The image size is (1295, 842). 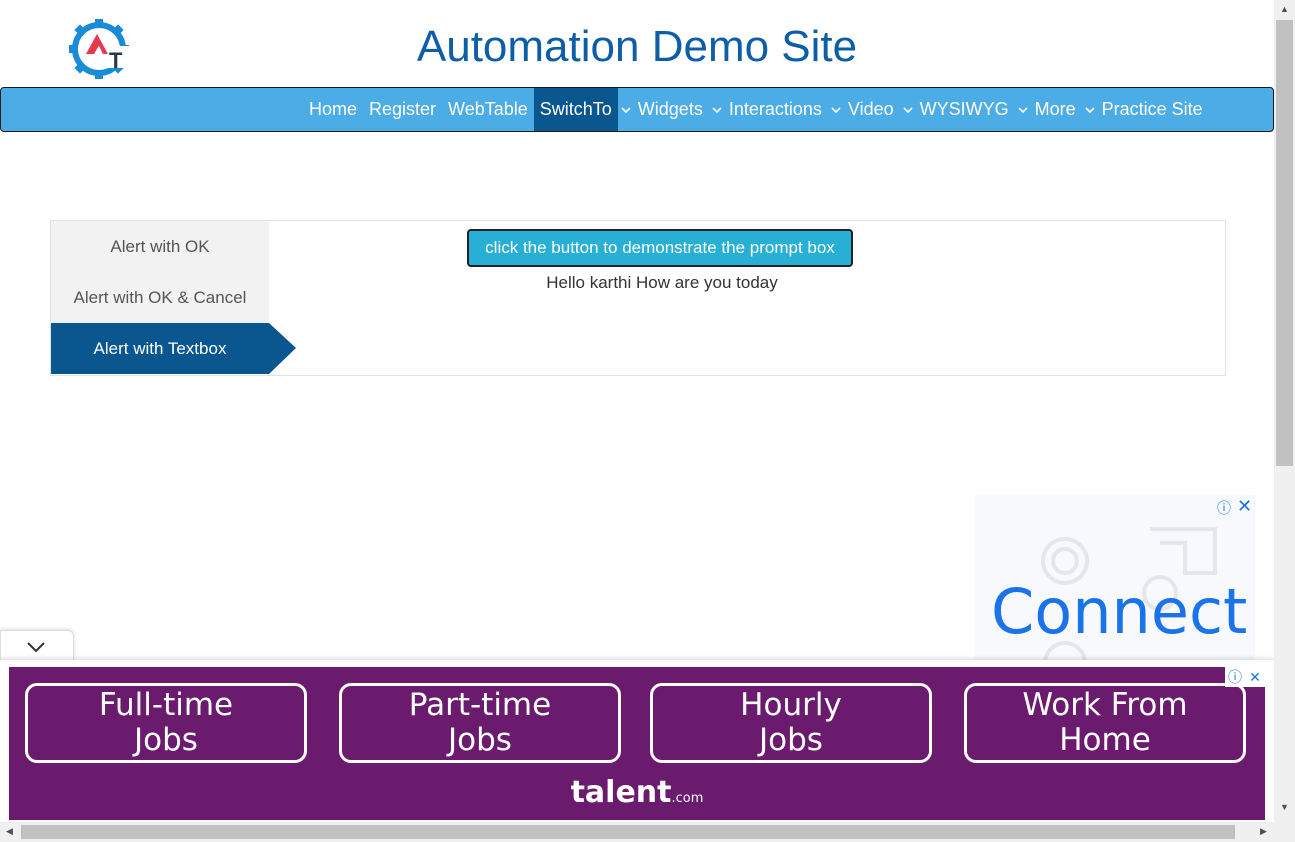 I want to click on ad-work-from-home: Work From Home, so click(x=1105, y=723).